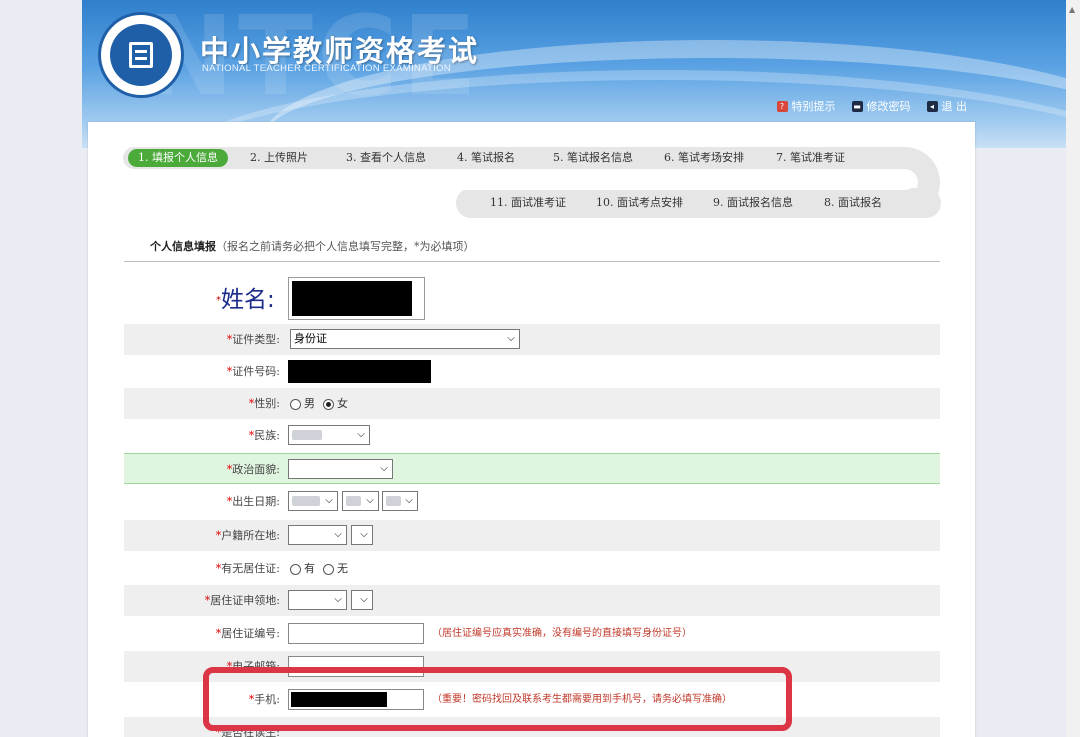 The image size is (1080, 737). I want to click on step-interview-site: 10. 面试考点安排, so click(639, 203).